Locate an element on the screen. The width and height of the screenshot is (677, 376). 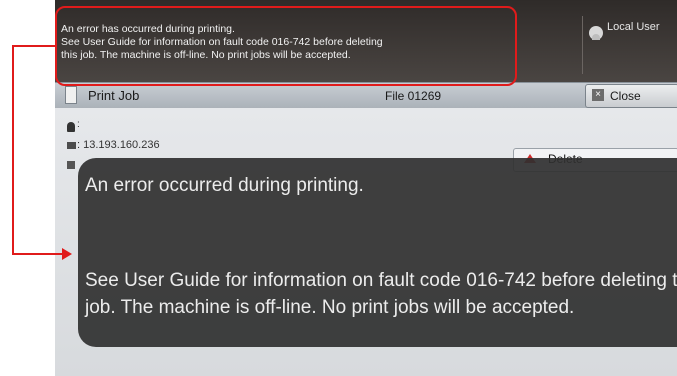
close-label: Close is located at coordinates (625, 96).